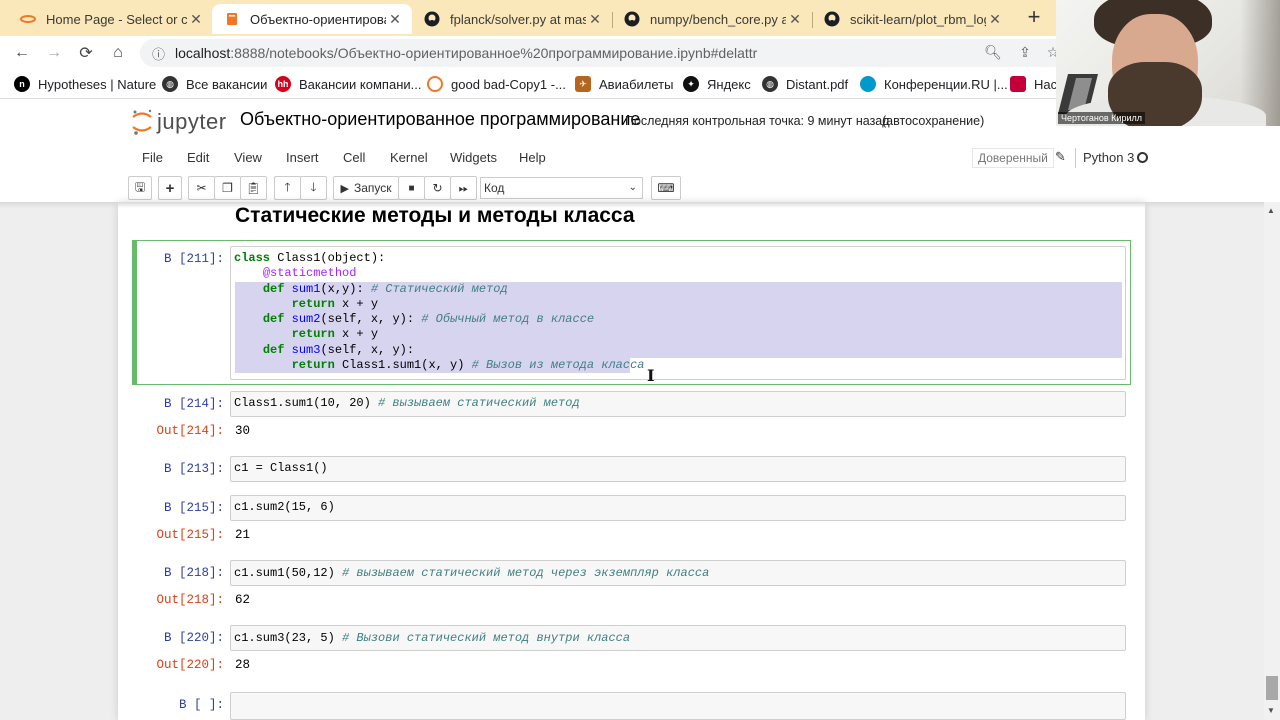 The image size is (1280, 720). Describe the element at coordinates (1272, 461) in the screenshot. I see `notebook-scrollbar` at that location.